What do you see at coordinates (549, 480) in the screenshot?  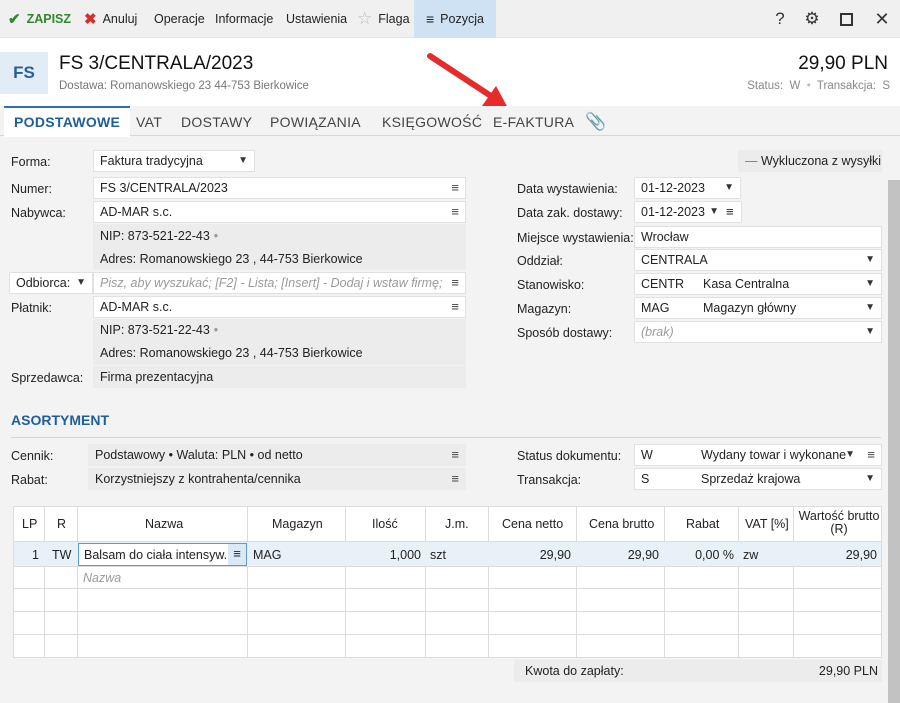 I see `transakcja-label: Transakcja:` at bounding box center [549, 480].